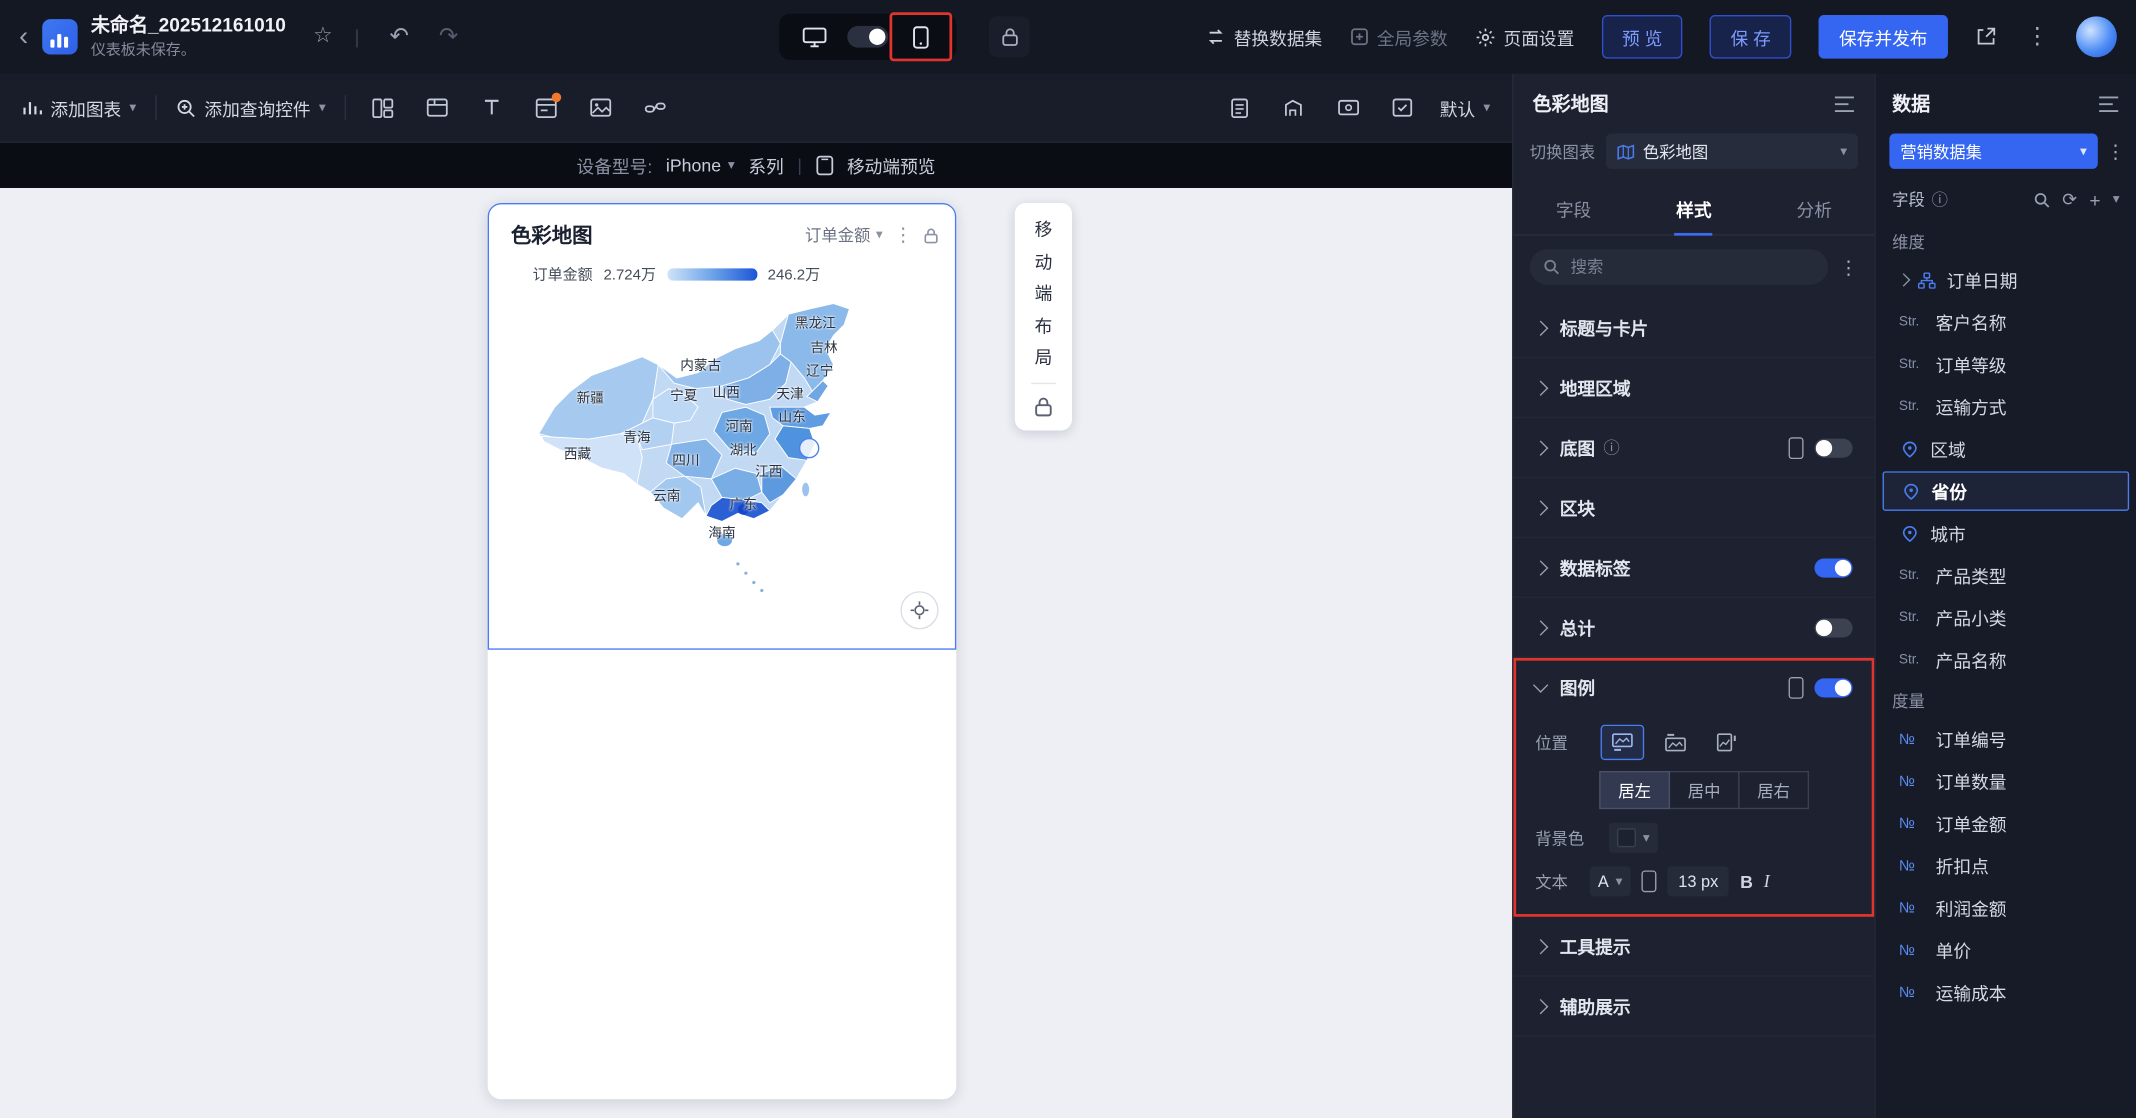 Image resolution: width=2136 pixels, height=1118 pixels. What do you see at coordinates (1348, 107) in the screenshot?
I see `preview-visibility-icon` at bounding box center [1348, 107].